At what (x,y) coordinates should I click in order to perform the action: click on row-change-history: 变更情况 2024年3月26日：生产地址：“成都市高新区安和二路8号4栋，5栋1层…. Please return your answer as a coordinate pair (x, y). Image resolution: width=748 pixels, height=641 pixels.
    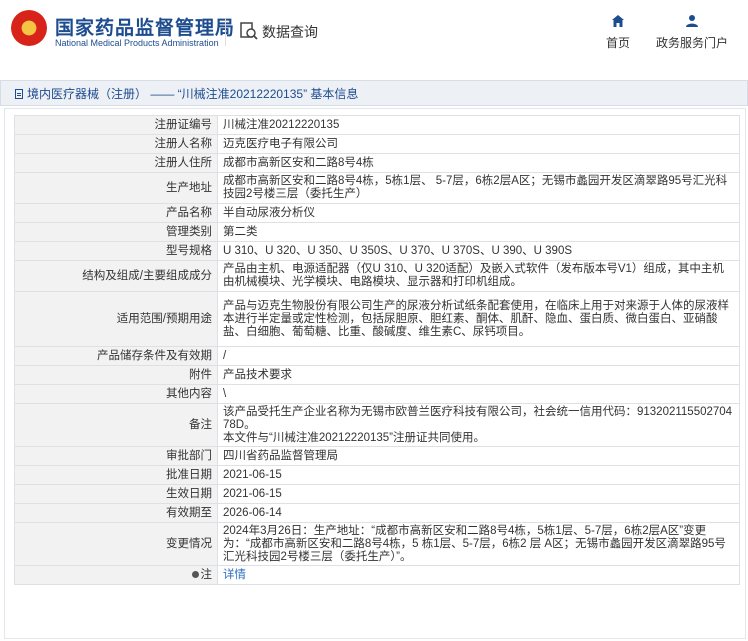
    Looking at the image, I should click on (377, 544).